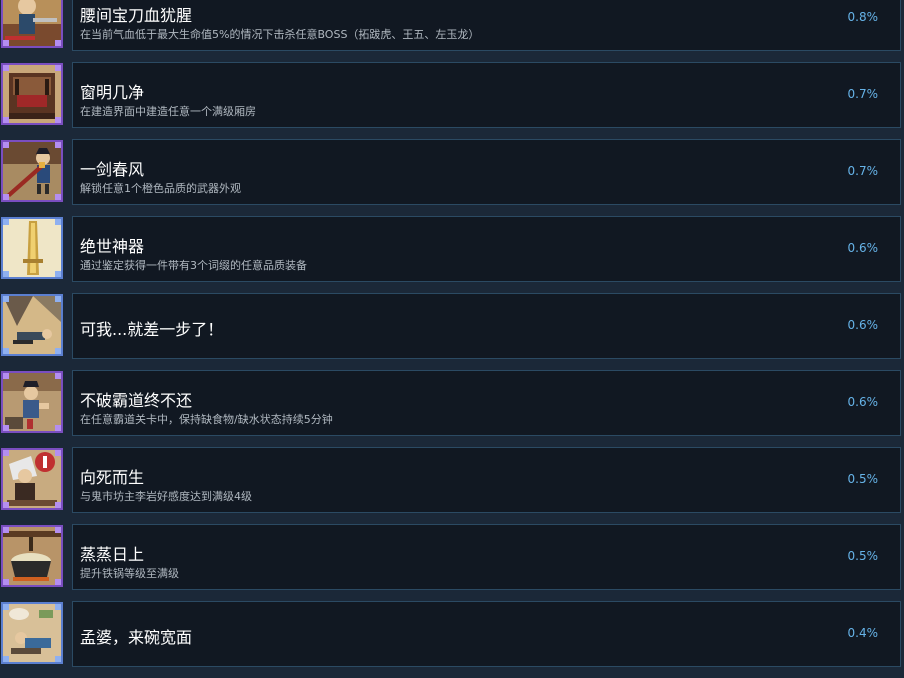 This screenshot has width=904, height=678. Describe the element at coordinates (193, 265) in the screenshot. I see `achievement-description: 通过鉴定获得一件带有3个词缀的任意品质装备` at that location.